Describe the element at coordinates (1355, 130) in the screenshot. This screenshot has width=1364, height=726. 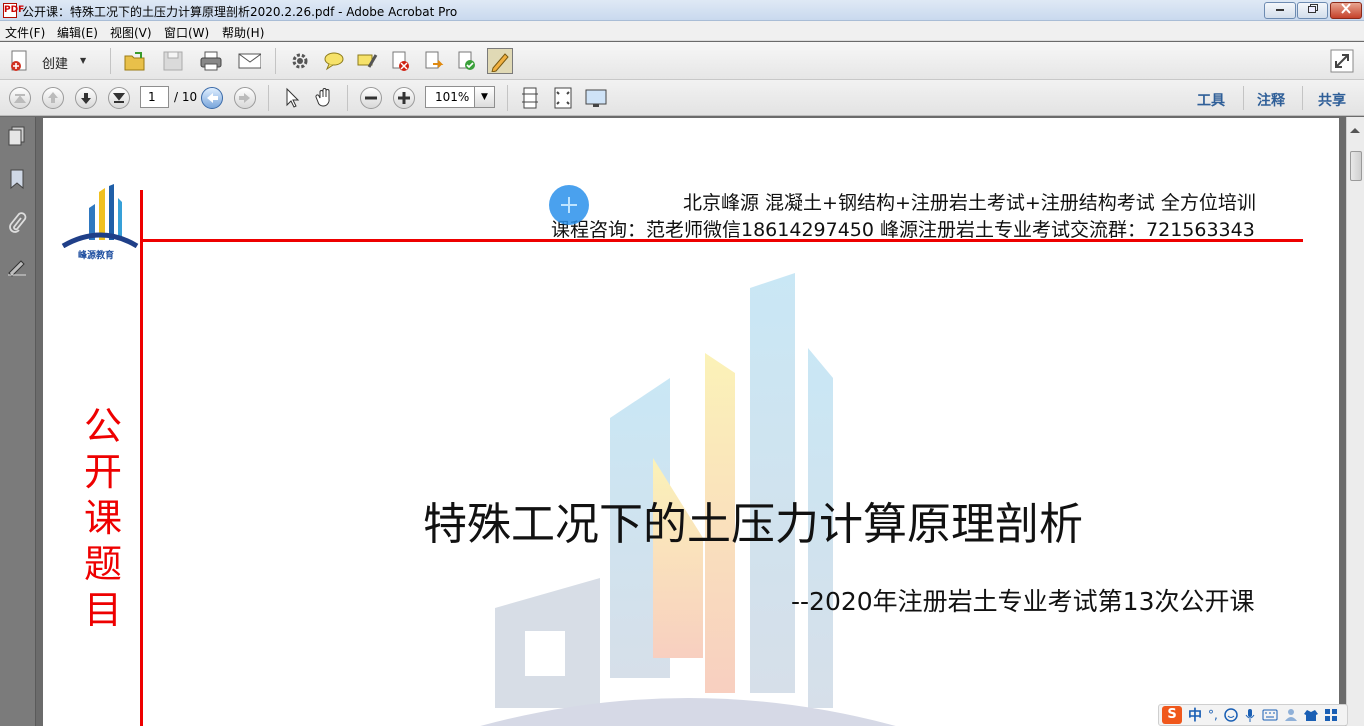
I see `scroll-up-icon` at that location.